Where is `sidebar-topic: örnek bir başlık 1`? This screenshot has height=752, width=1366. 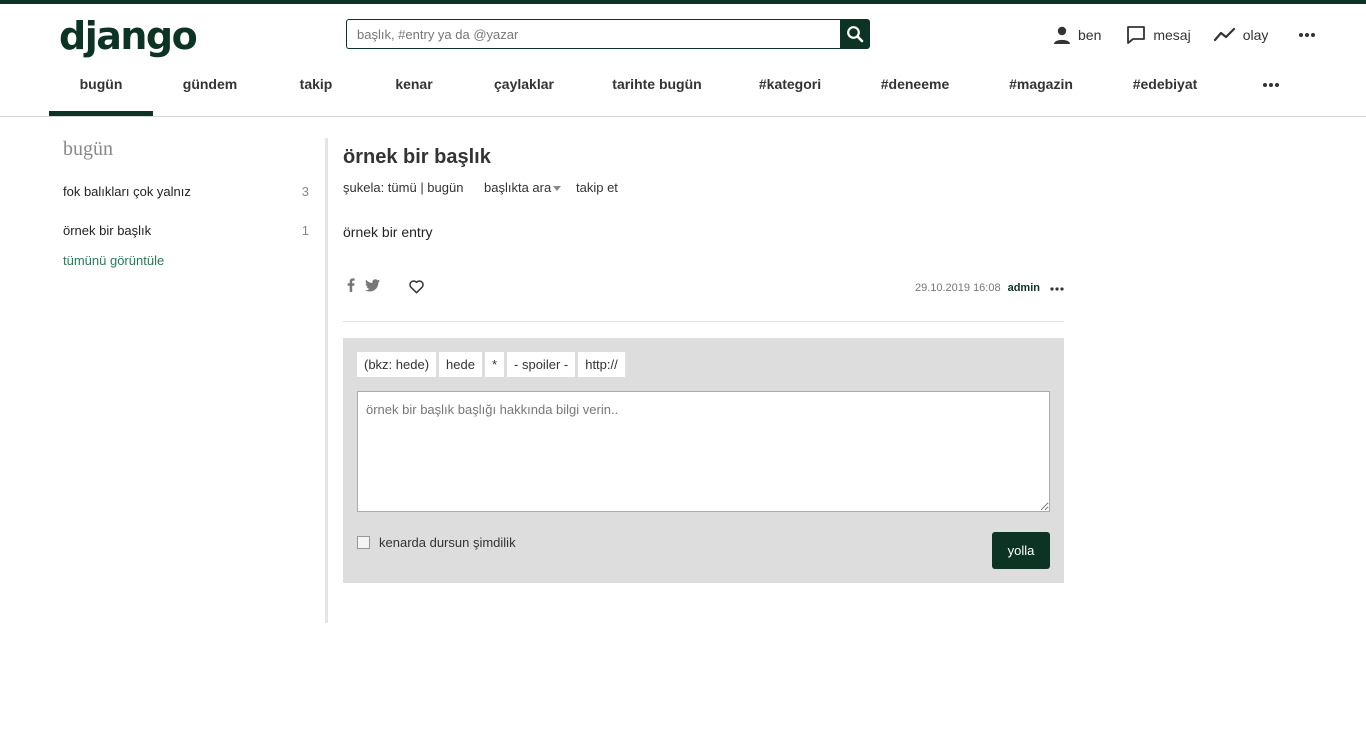 sidebar-topic: örnek bir başlık 1 is located at coordinates (186, 230).